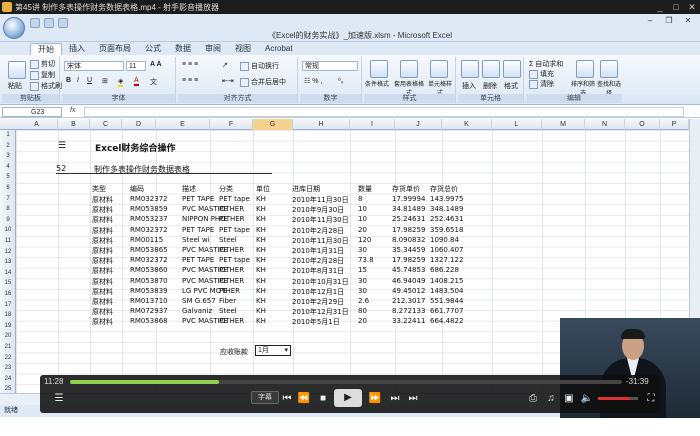 The image size is (700, 436). Describe the element at coordinates (323, 399) in the screenshot. I see `stop-icon: ■` at that location.